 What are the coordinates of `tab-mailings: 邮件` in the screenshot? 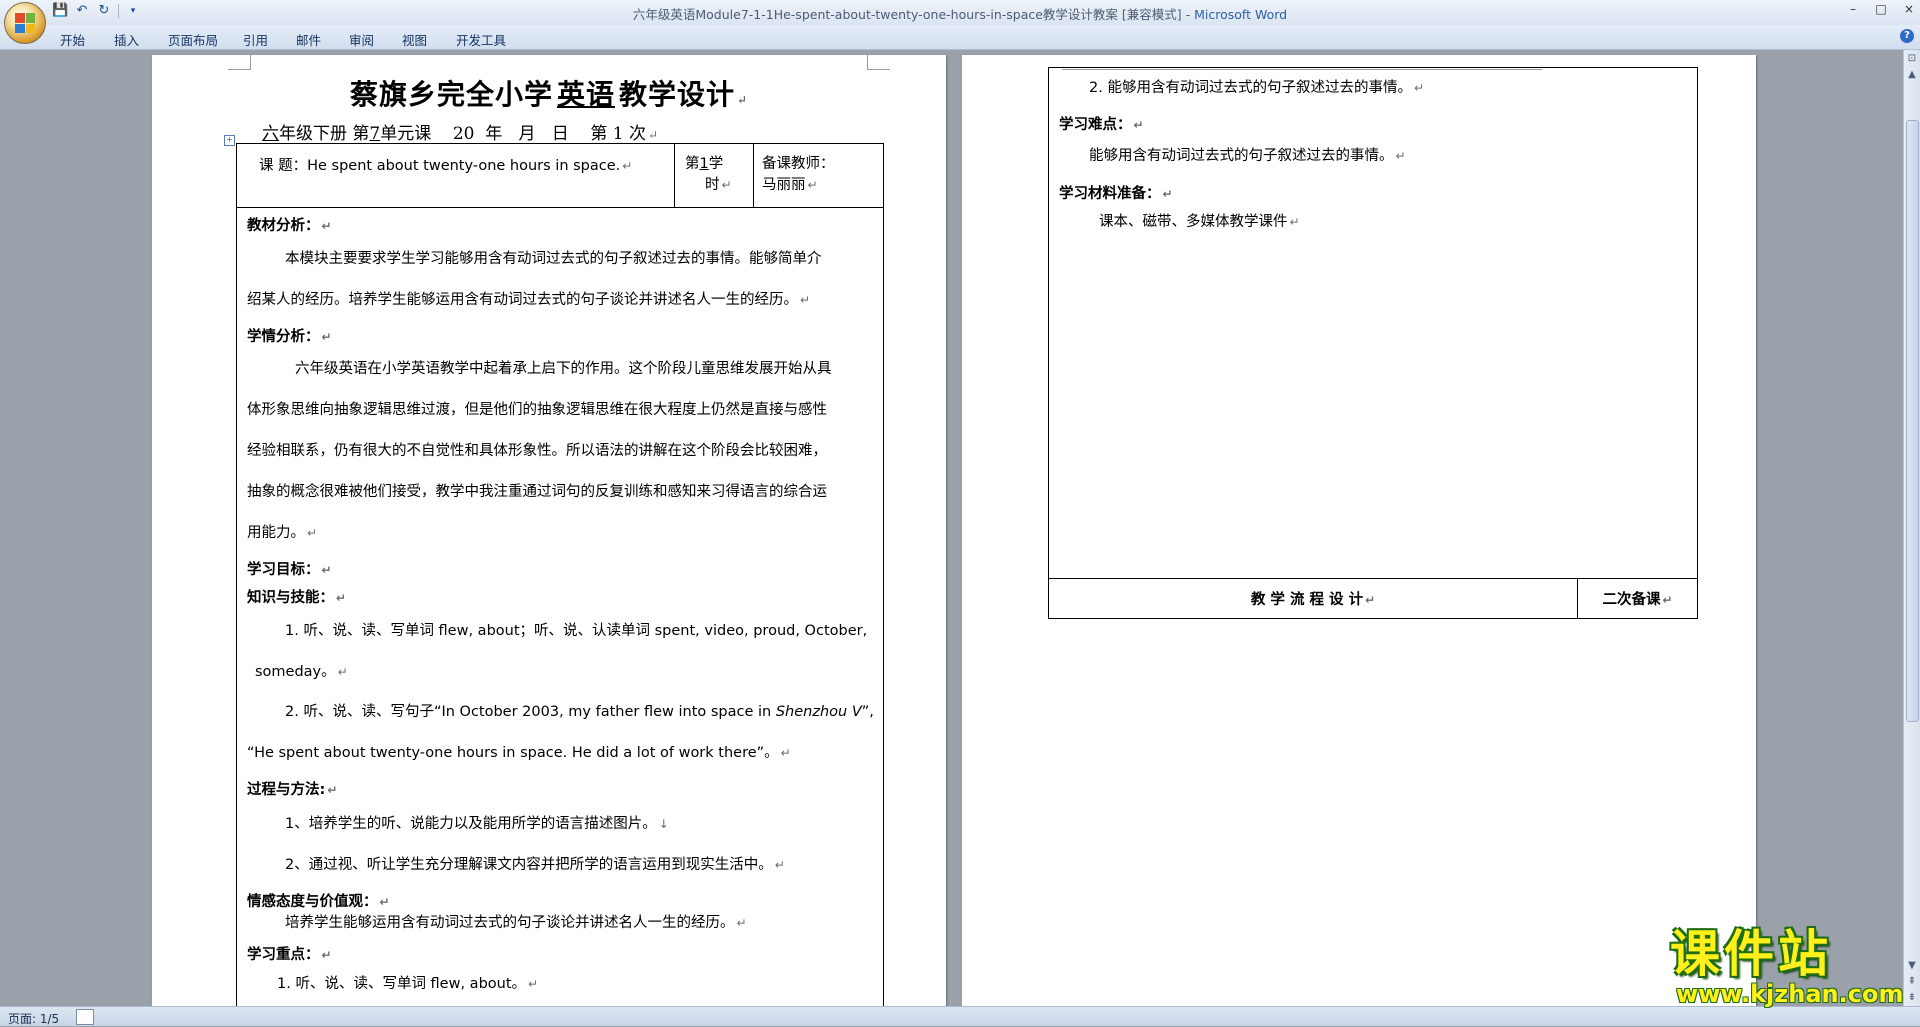 It's located at (308, 39).